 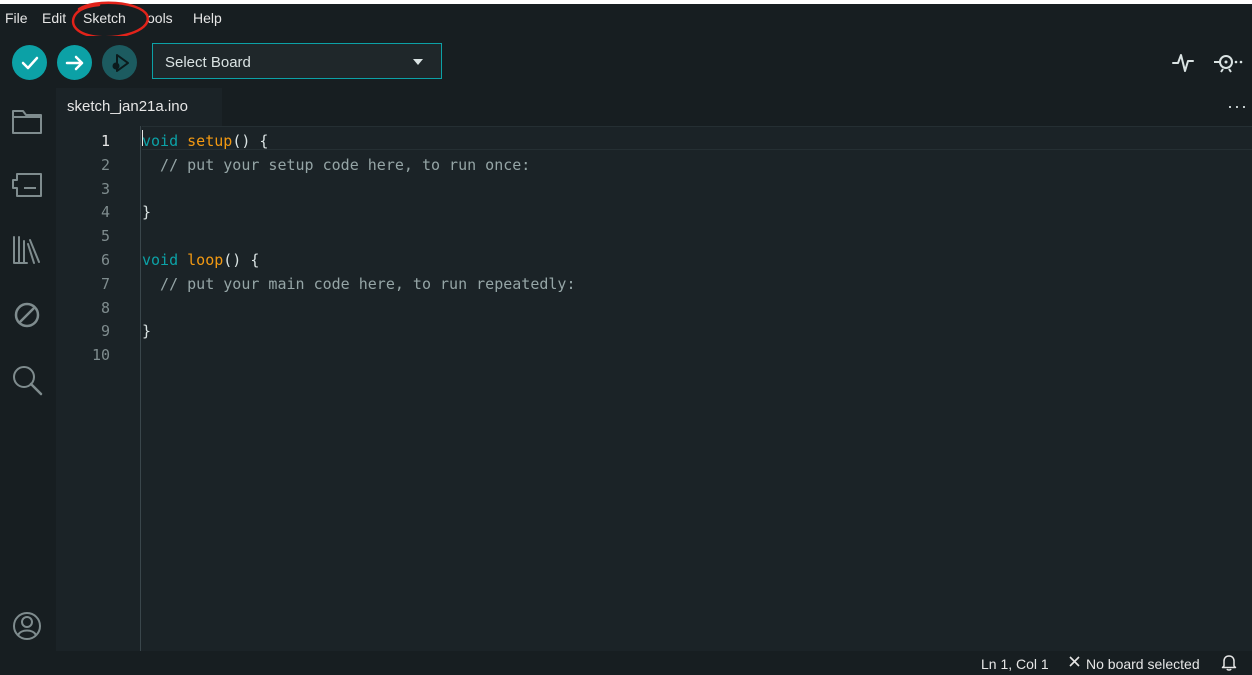 I want to click on more-options-icon: ···, so click(x=1237, y=106).